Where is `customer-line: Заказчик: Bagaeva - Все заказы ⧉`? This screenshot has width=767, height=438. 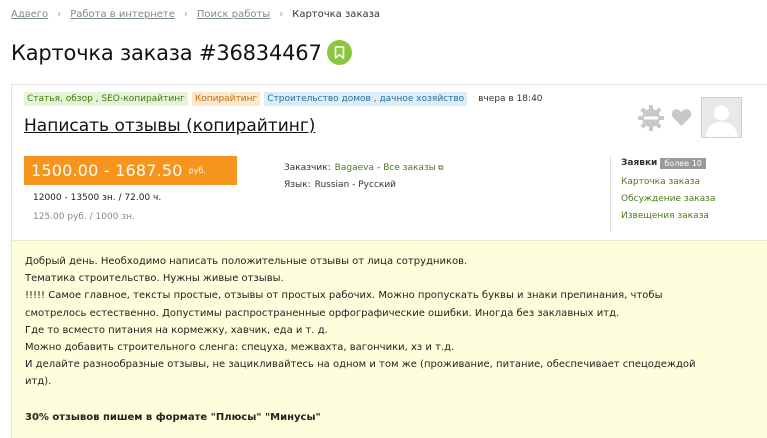
customer-line: Заказчик: Bagaeva - Все заказы ⧉ is located at coordinates (364, 167).